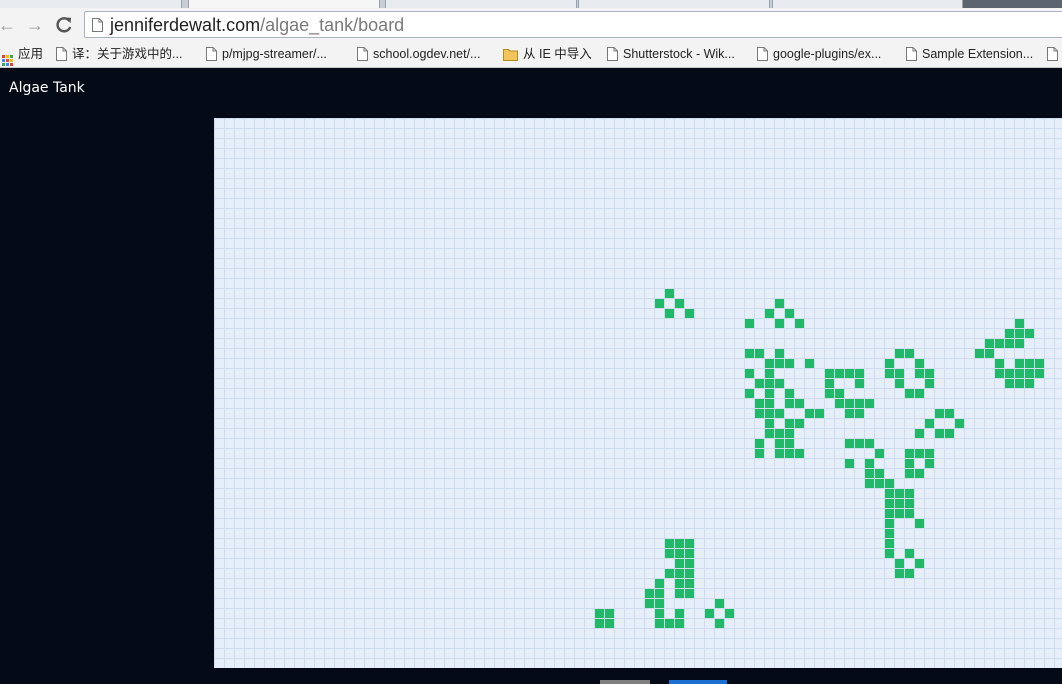 This screenshot has width=1062, height=684. Describe the element at coordinates (573, 24) in the screenshot. I see `address-bar: jenniferdewalt.com/algae_tank/board` at that location.